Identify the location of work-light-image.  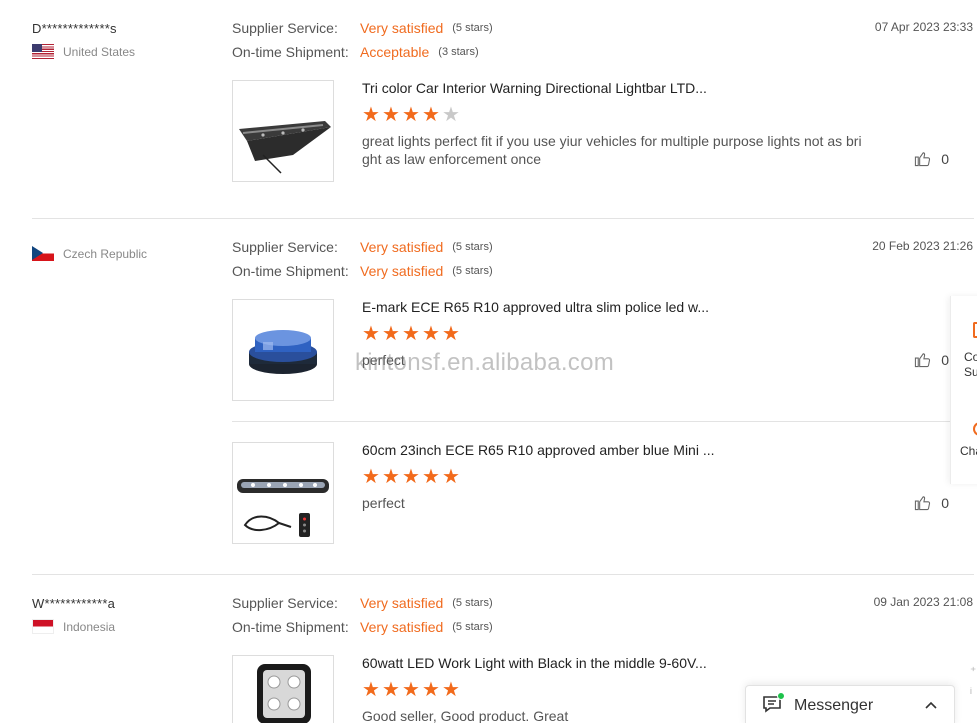
(284, 693).